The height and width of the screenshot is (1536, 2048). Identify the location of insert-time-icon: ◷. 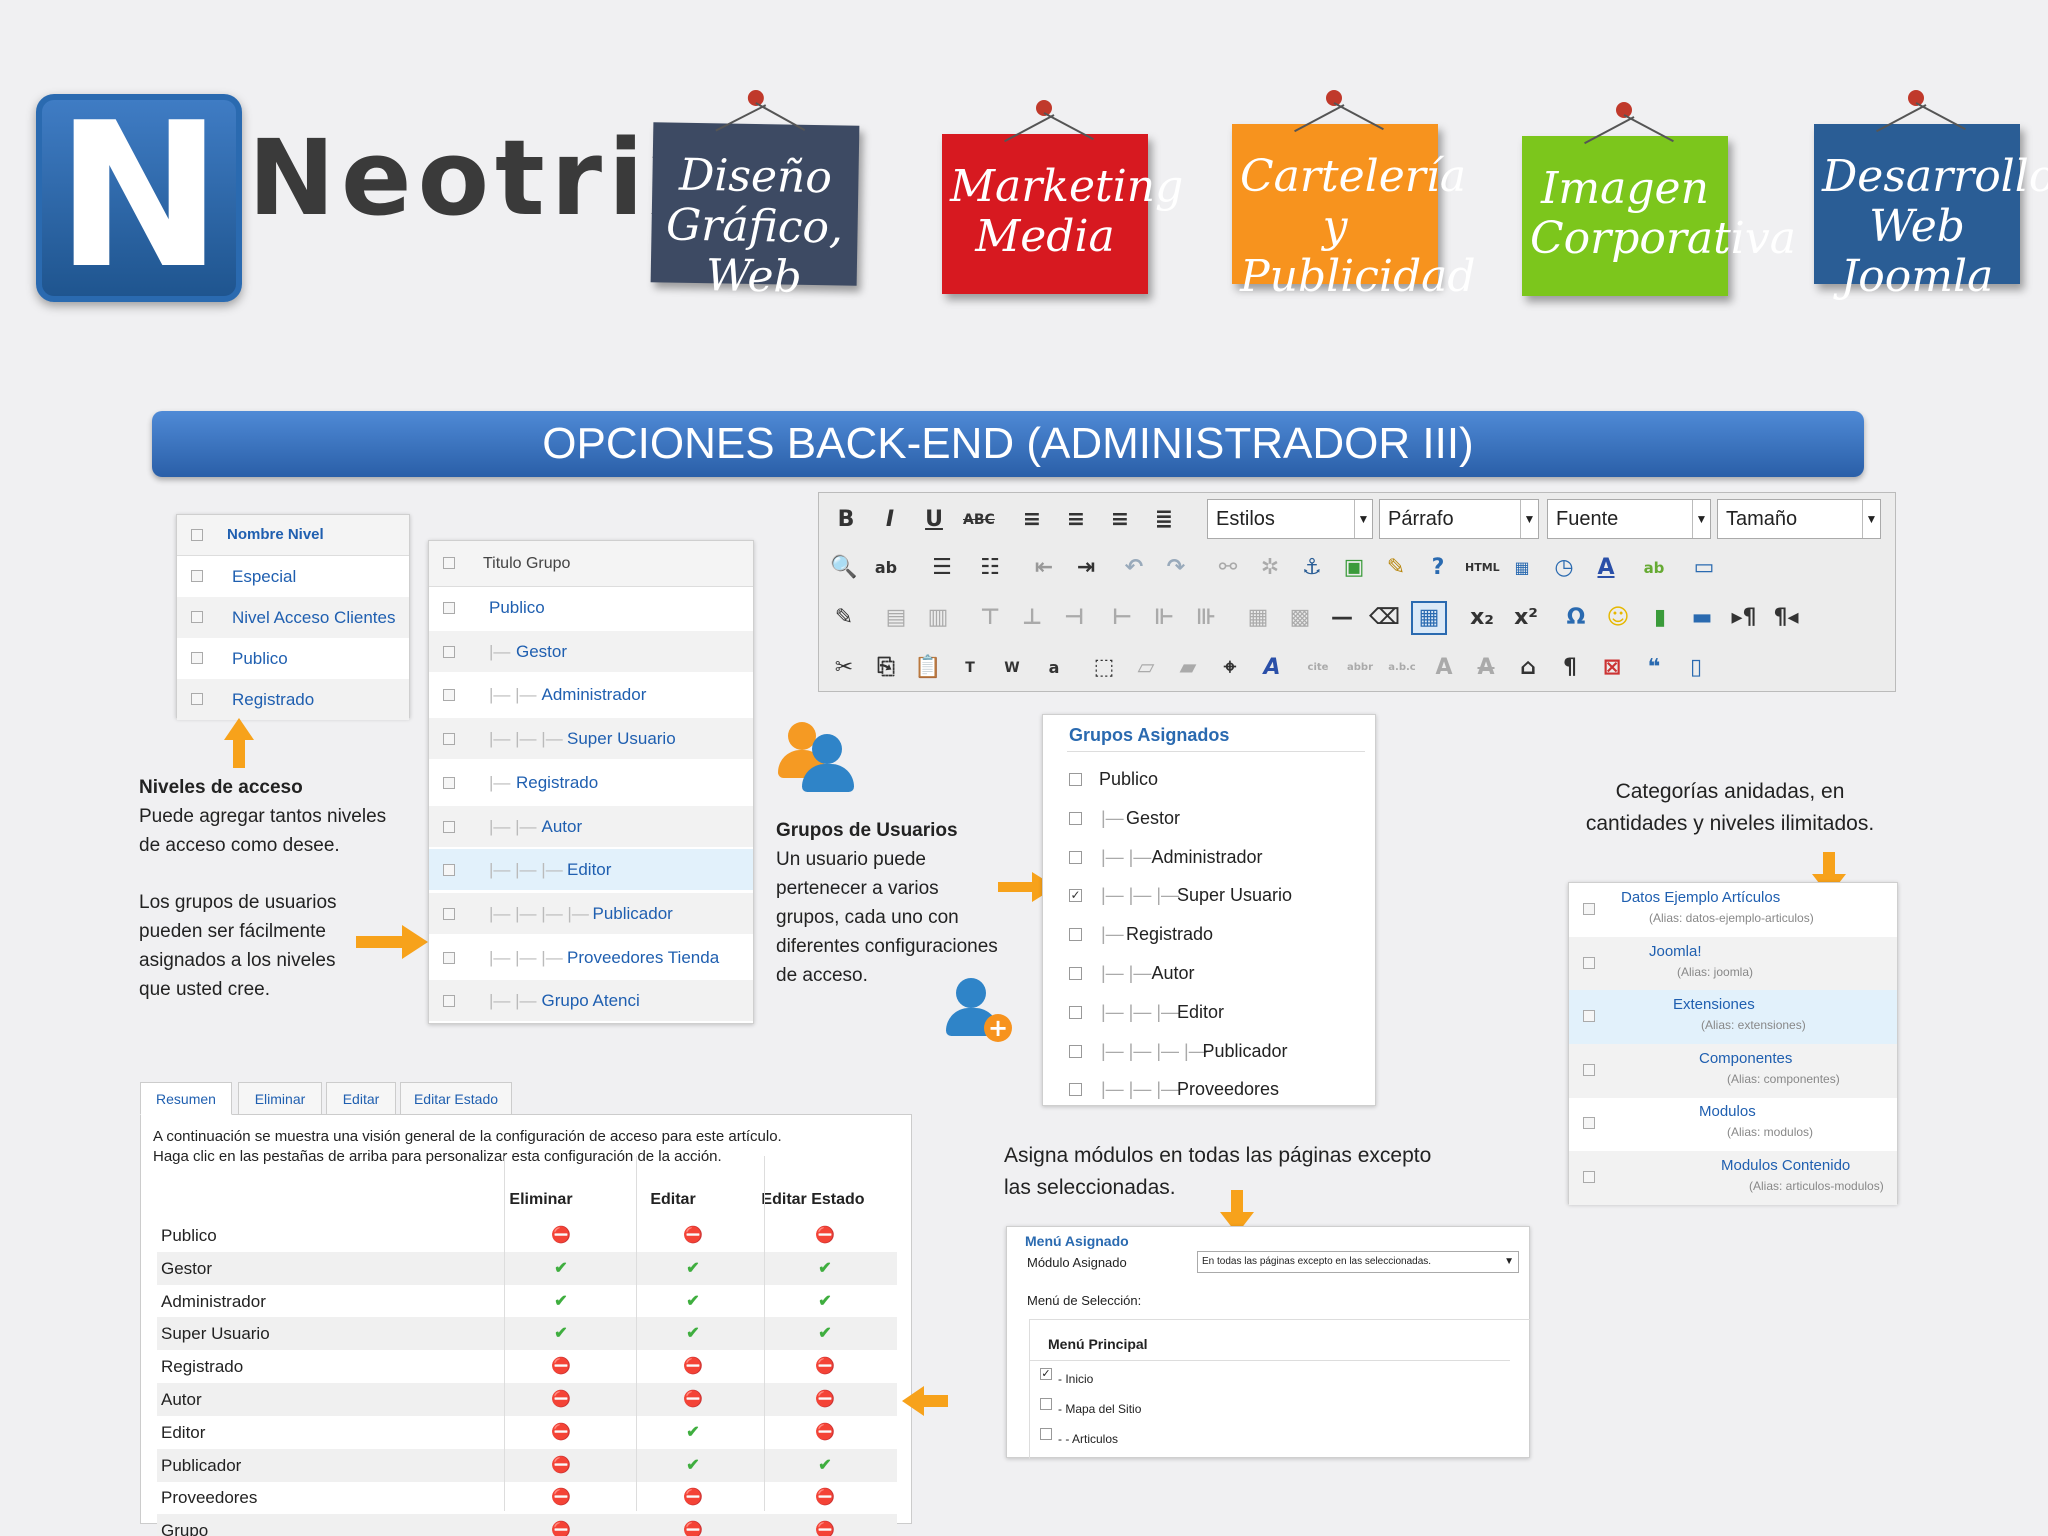
(1564, 568).